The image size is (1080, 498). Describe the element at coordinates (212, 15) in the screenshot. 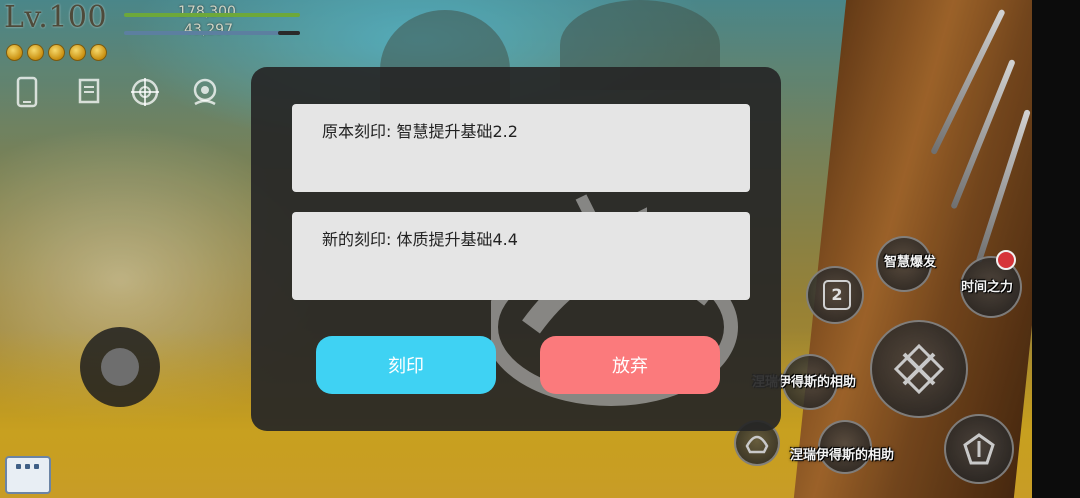

I see `hp-bar` at that location.